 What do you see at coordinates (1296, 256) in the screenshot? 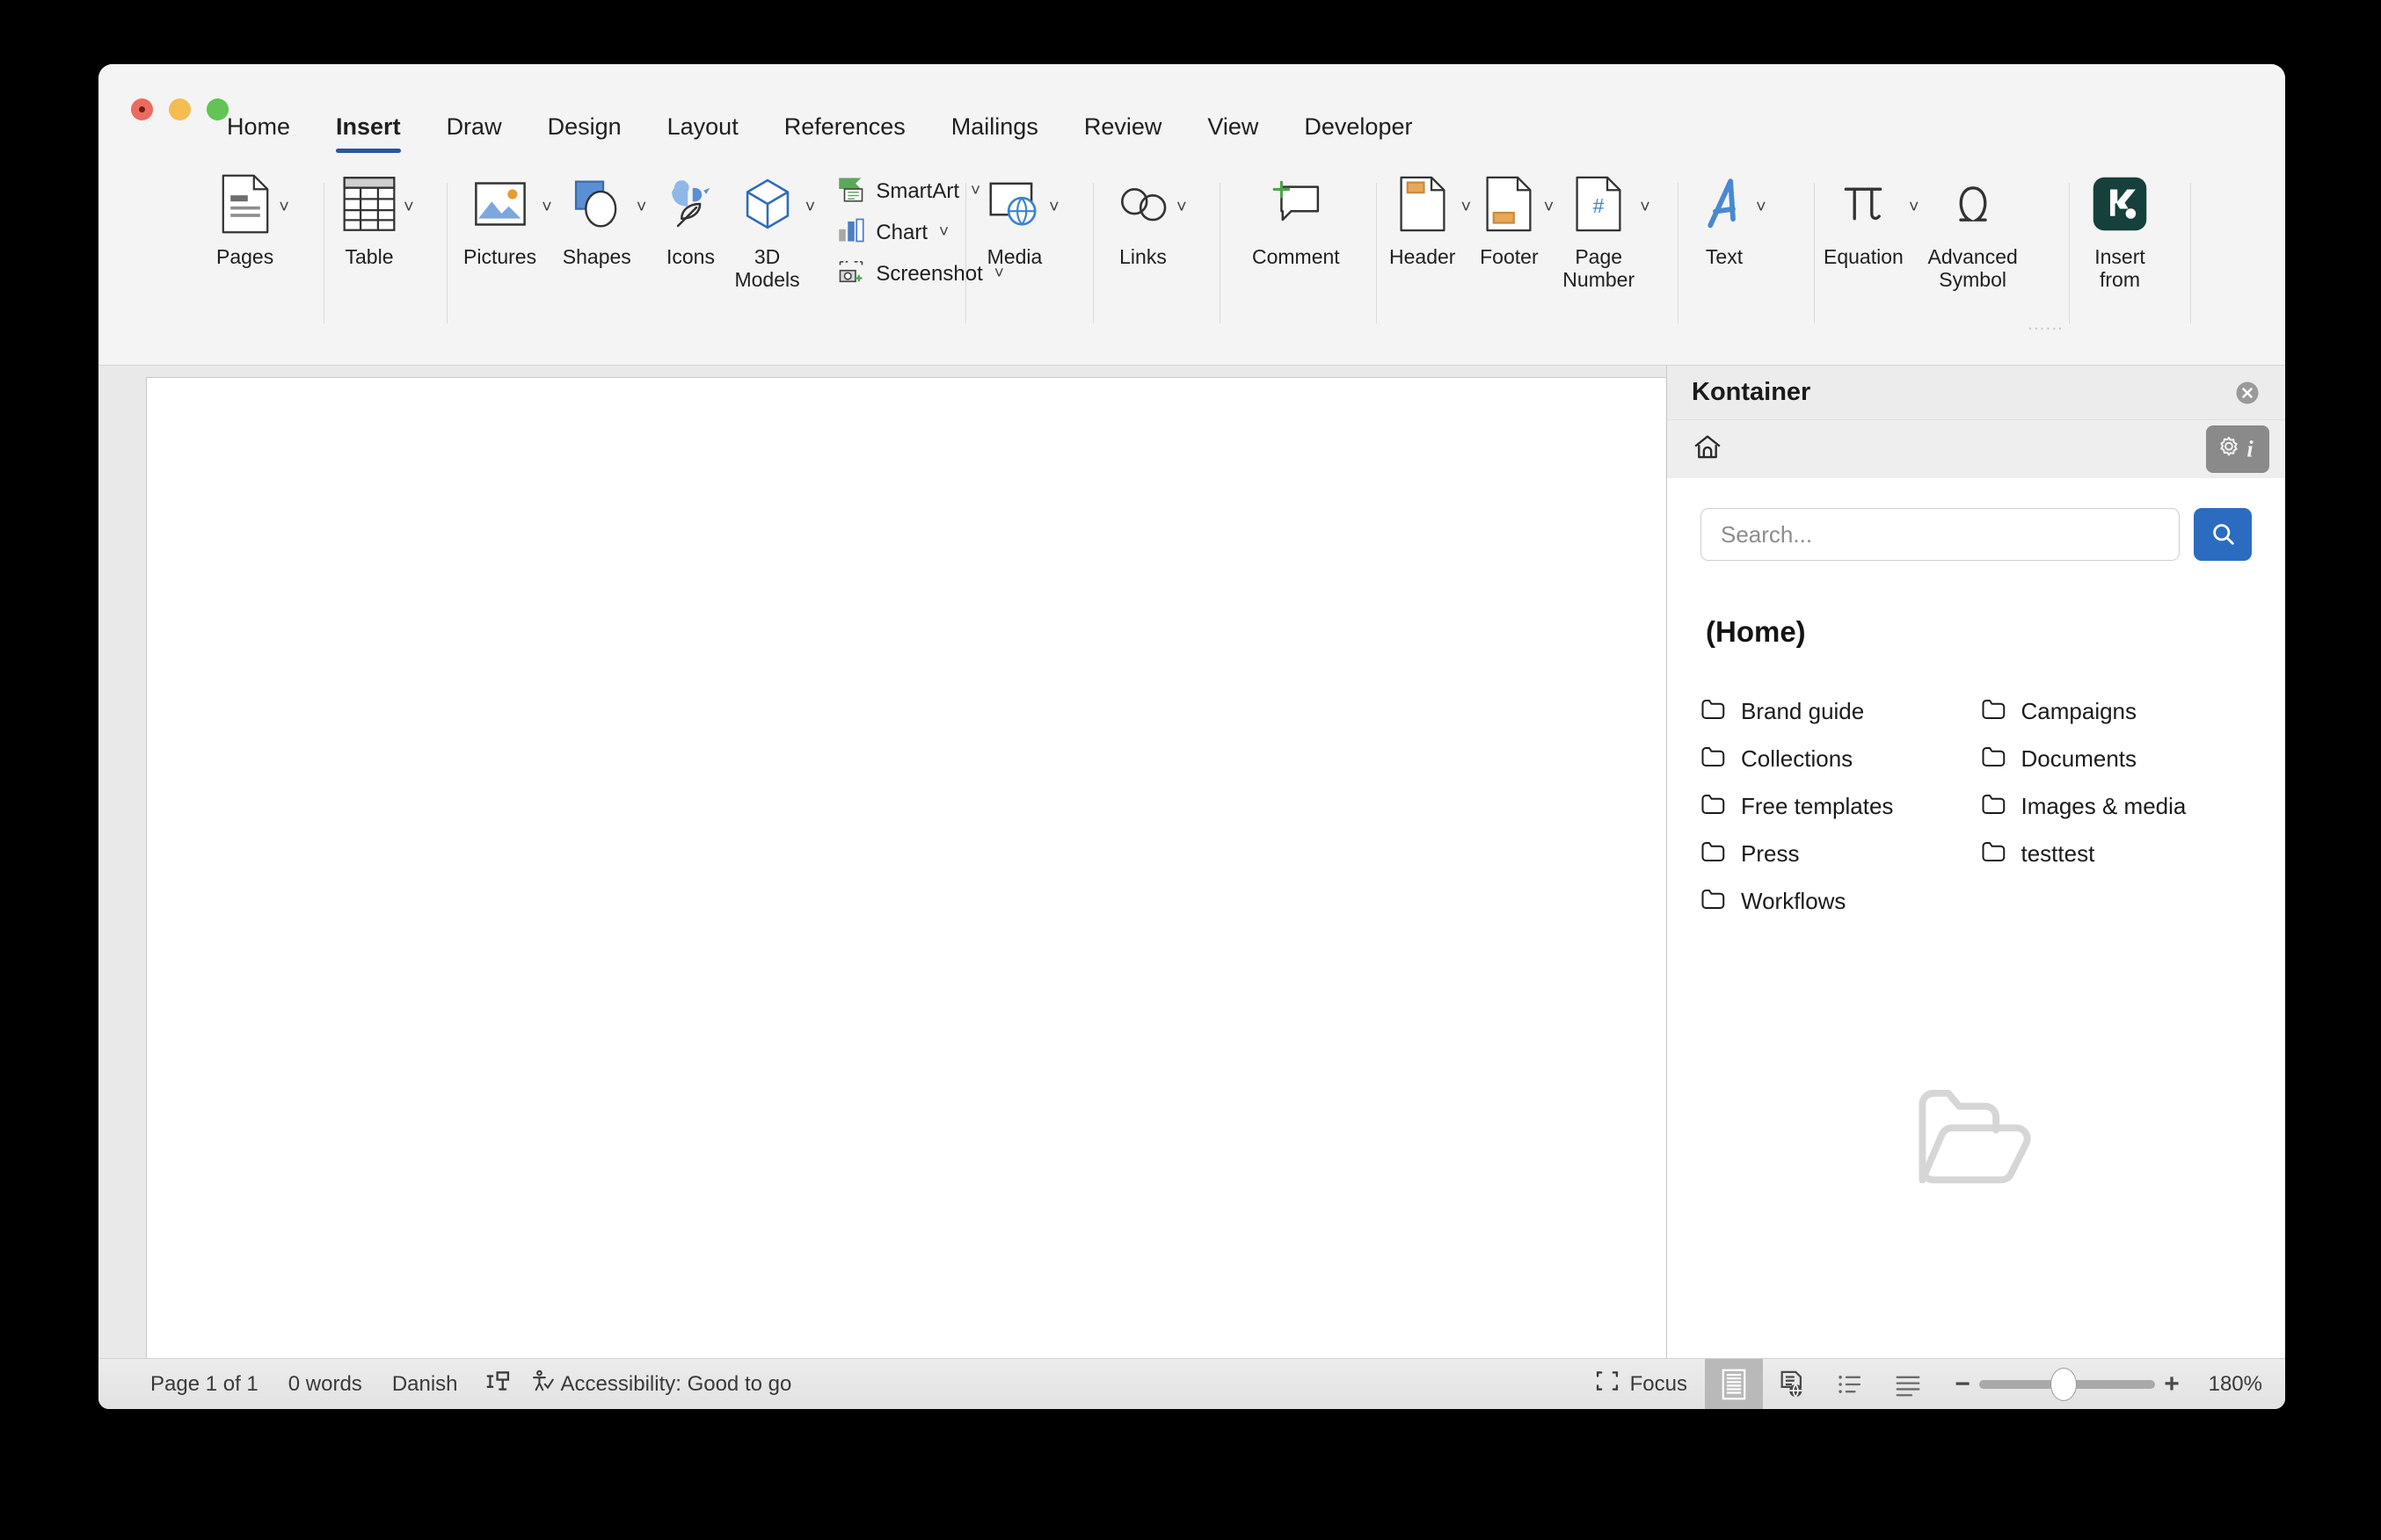
I see `comment-label: Comment` at bounding box center [1296, 256].